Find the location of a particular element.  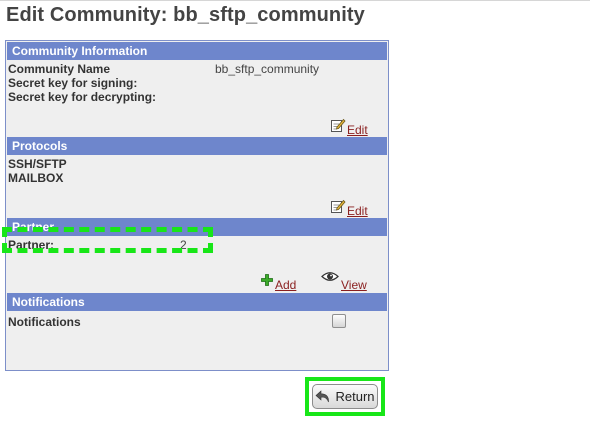

secret-key-decrypting-label: Secret key for decrypting: is located at coordinates (82, 97).